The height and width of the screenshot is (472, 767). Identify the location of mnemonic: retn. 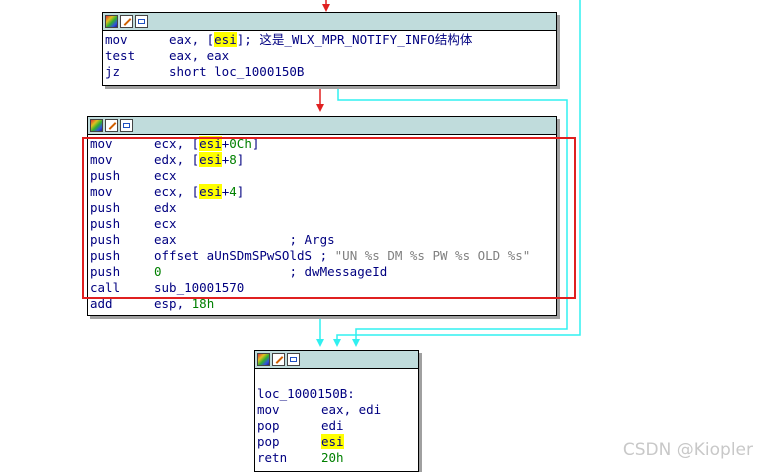
(272, 457).